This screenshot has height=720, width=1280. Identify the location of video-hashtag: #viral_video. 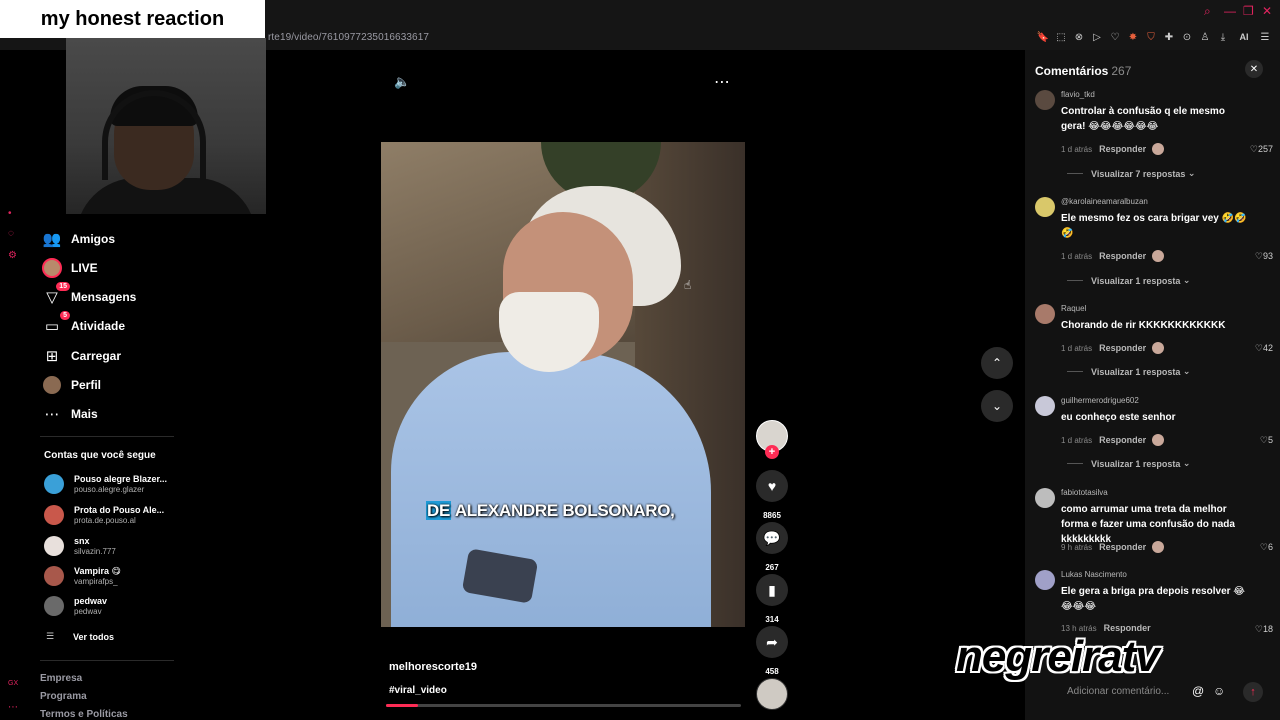
(418, 690).